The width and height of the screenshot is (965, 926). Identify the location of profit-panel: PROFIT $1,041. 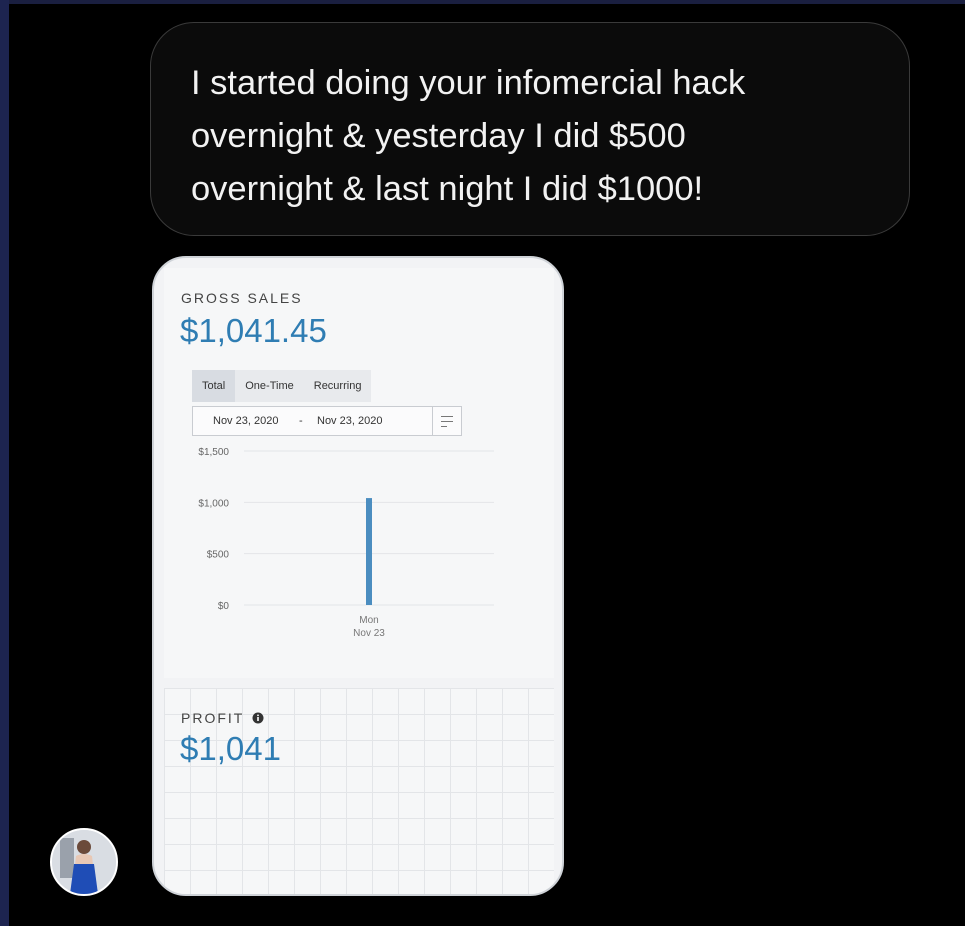
(359, 791).